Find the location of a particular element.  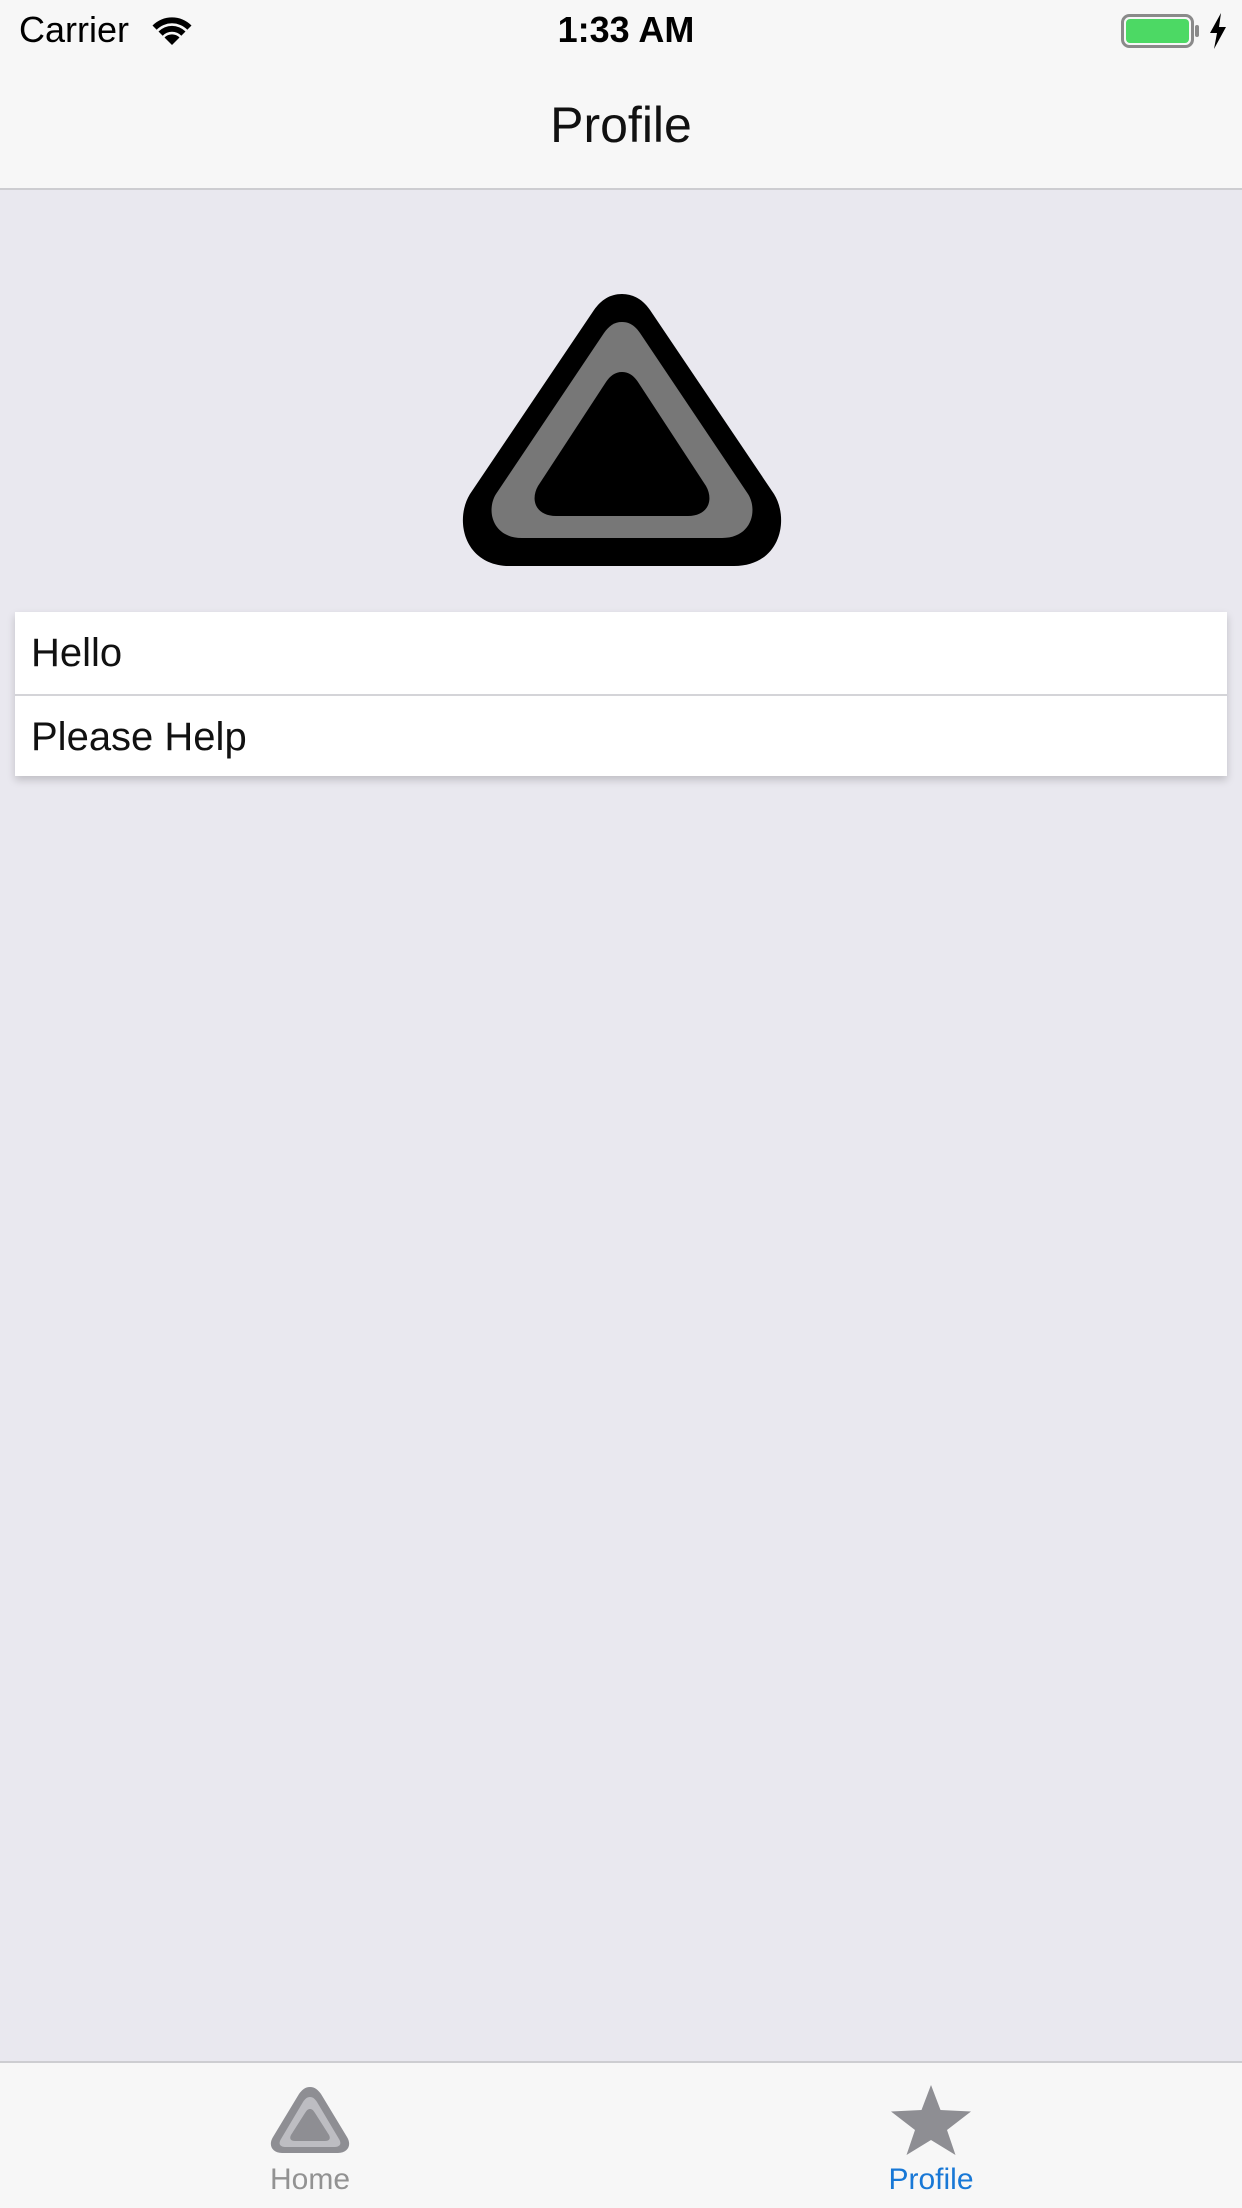

status-bar: Carrier 1:33 AM is located at coordinates (621, 31).